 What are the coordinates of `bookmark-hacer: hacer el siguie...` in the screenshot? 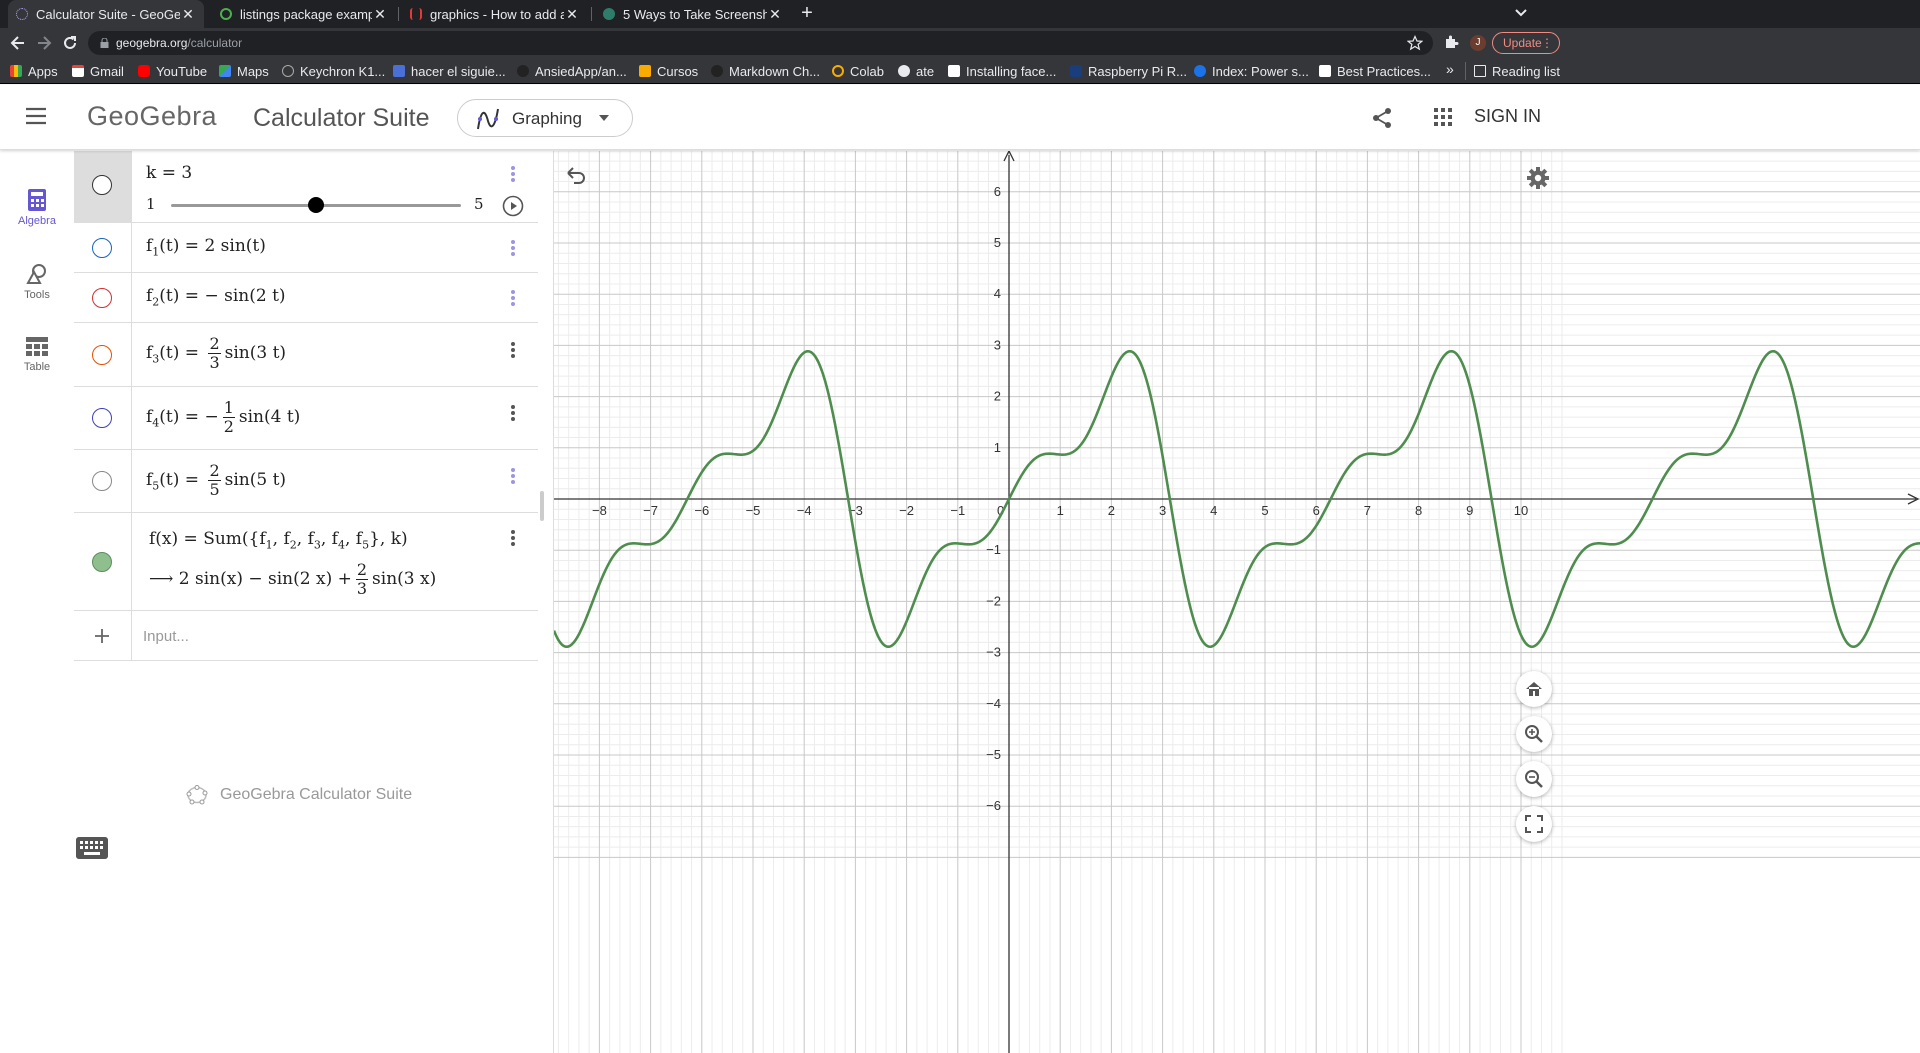 It's located at (449, 71).